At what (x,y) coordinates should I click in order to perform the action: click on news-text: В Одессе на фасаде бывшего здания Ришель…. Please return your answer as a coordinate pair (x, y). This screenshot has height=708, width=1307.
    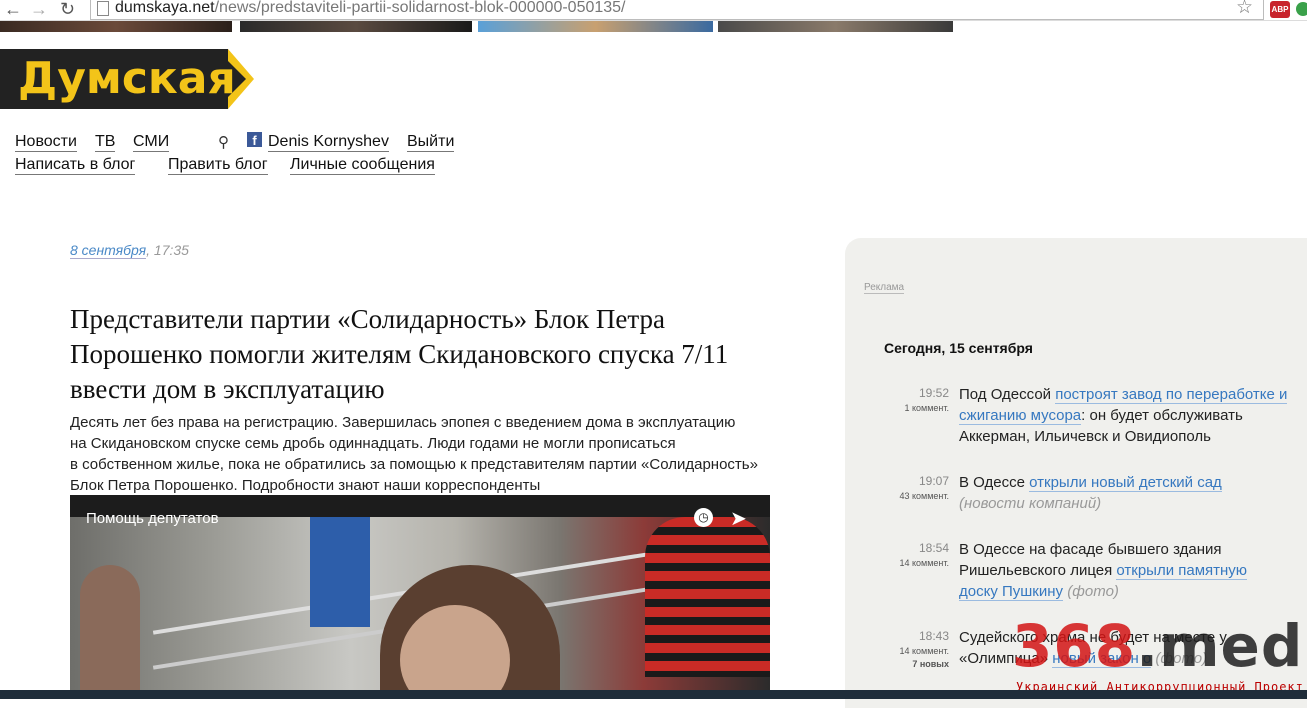
    Looking at the image, I should click on (1103, 571).